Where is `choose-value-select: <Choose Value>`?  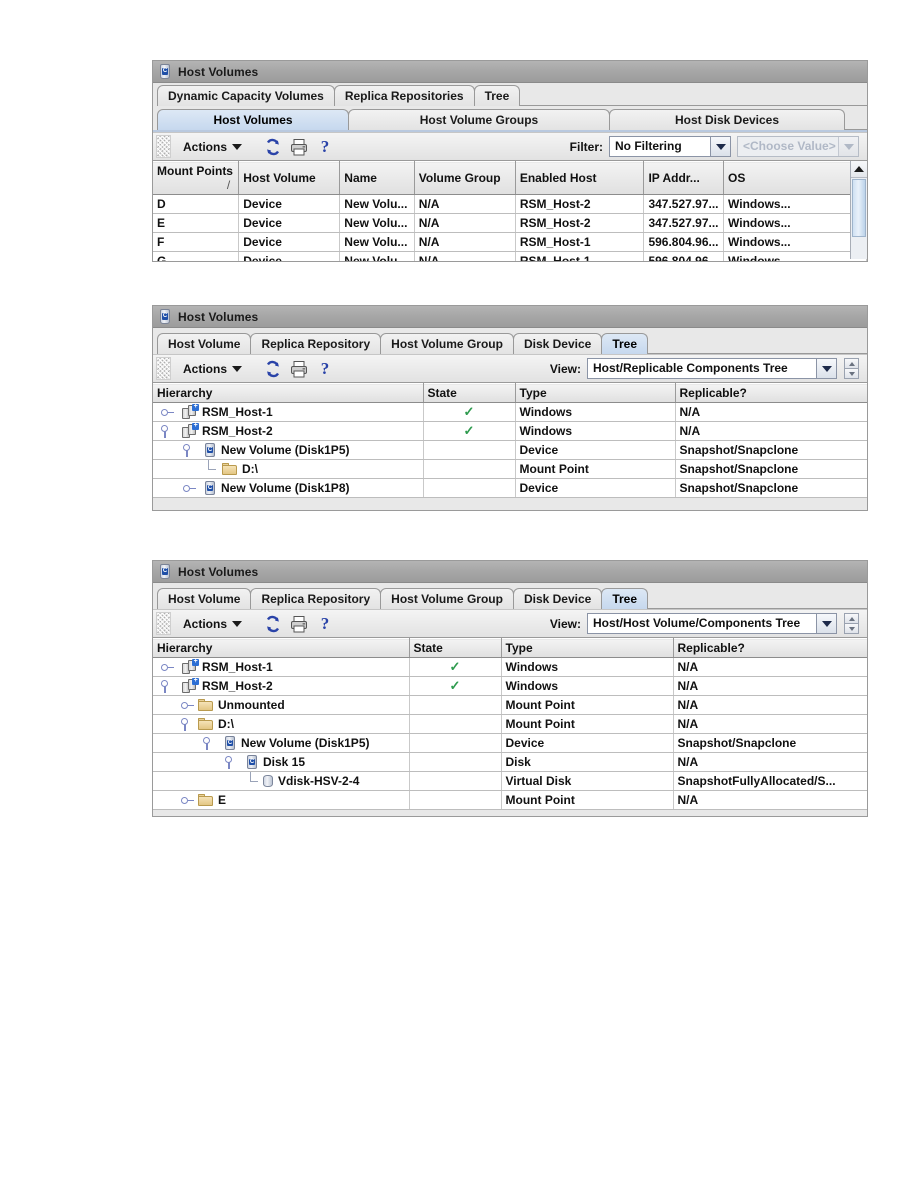
choose-value-select: <Choose Value> is located at coordinates (798, 146).